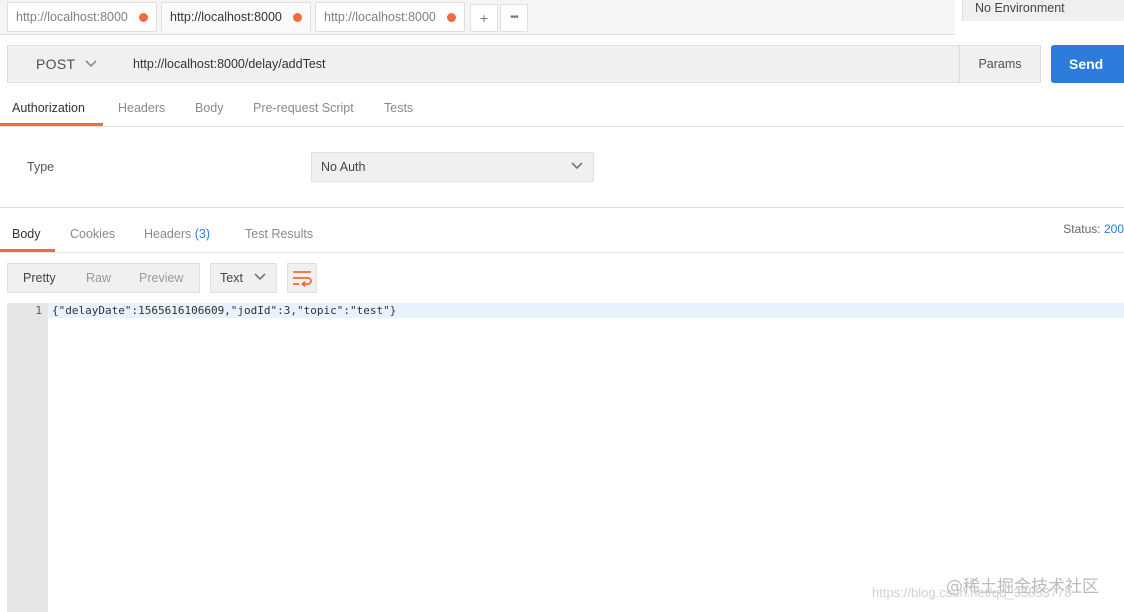  I want to click on request-tab-active: http://localhost:8000, so click(236, 17).